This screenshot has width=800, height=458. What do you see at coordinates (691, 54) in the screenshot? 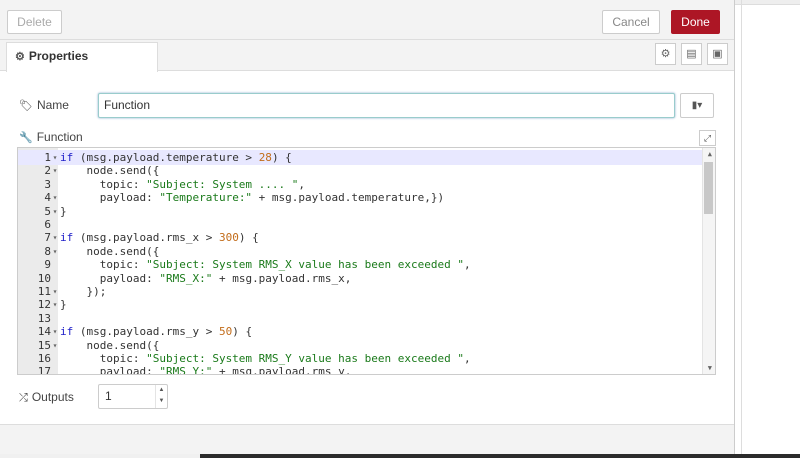
I see `description-icon: ▤` at bounding box center [691, 54].